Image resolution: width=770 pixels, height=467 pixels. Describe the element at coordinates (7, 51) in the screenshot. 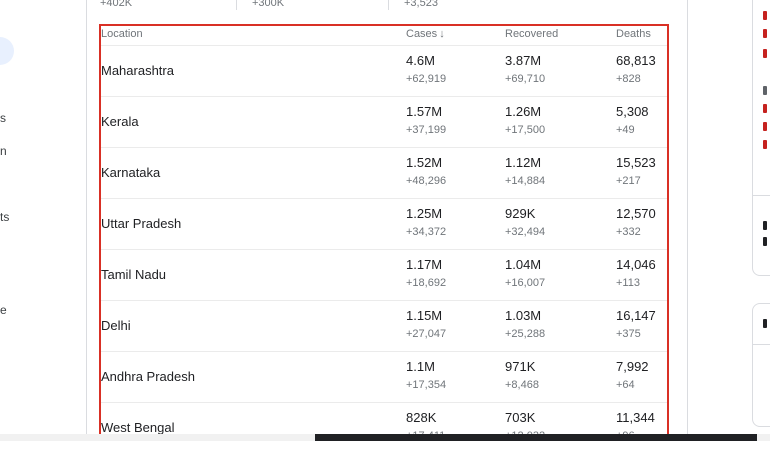

I see `nav-selected-indicator` at that location.